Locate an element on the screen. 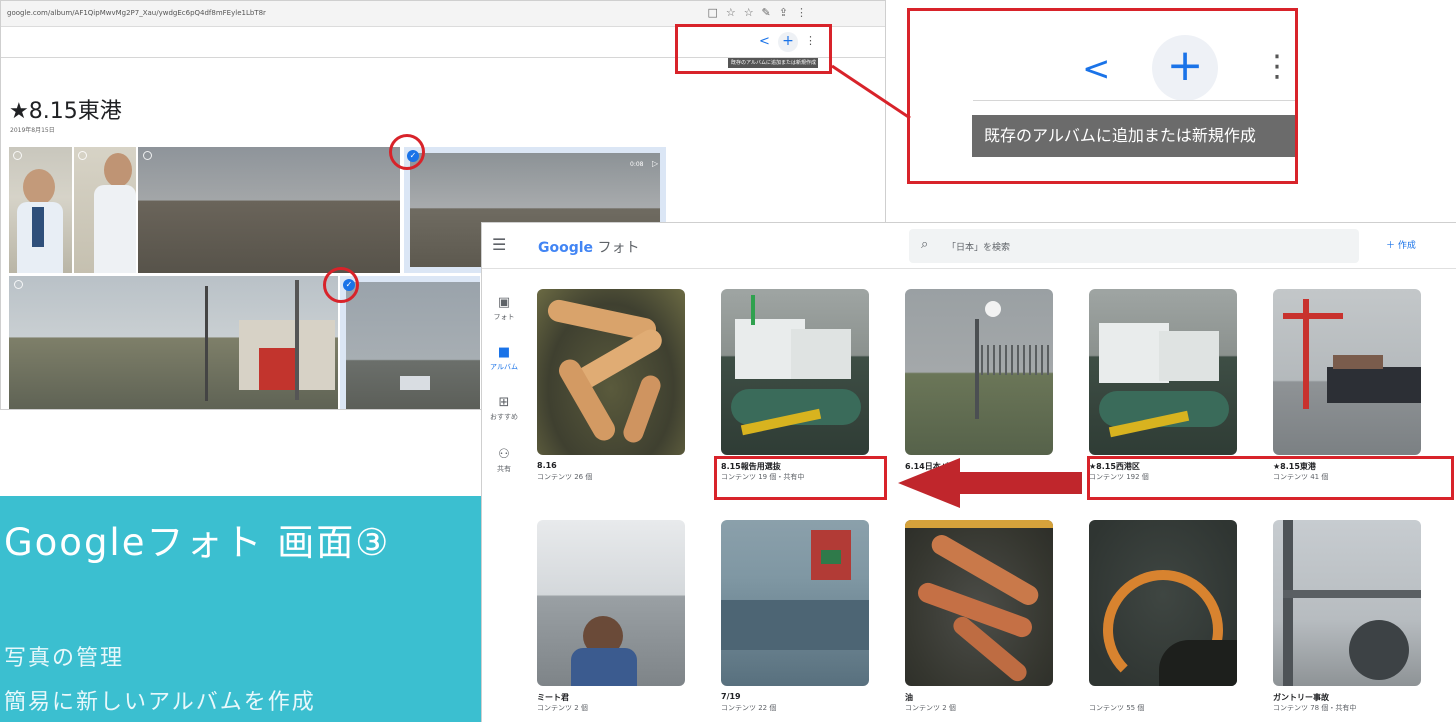 The height and width of the screenshot is (722, 1456). search-icon: ⌕ is located at coordinates (925, 244).